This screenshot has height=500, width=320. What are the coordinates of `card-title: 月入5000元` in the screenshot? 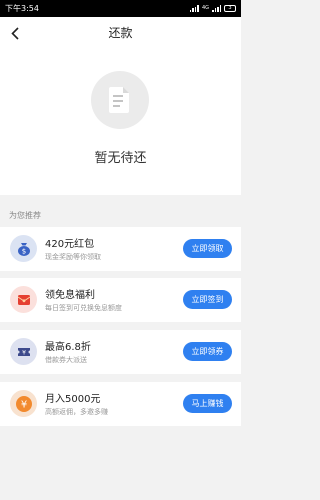 It's located at (73, 399).